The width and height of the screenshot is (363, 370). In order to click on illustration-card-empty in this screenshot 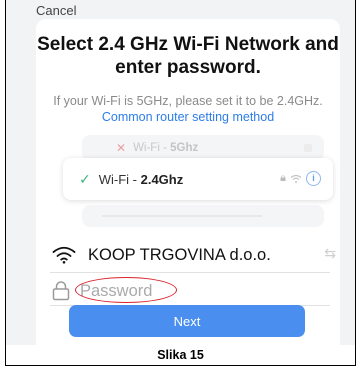, I will do `click(203, 216)`.